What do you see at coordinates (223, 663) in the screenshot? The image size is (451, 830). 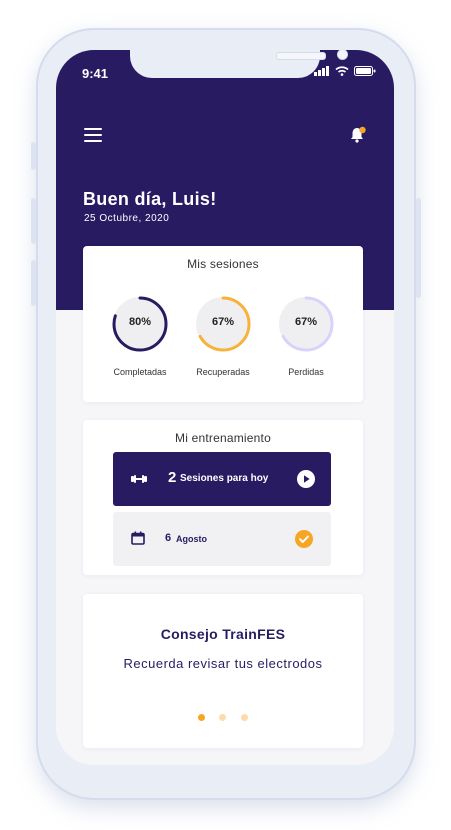 I see `tip-text: Recuerda revisar tus electrodos` at bounding box center [223, 663].